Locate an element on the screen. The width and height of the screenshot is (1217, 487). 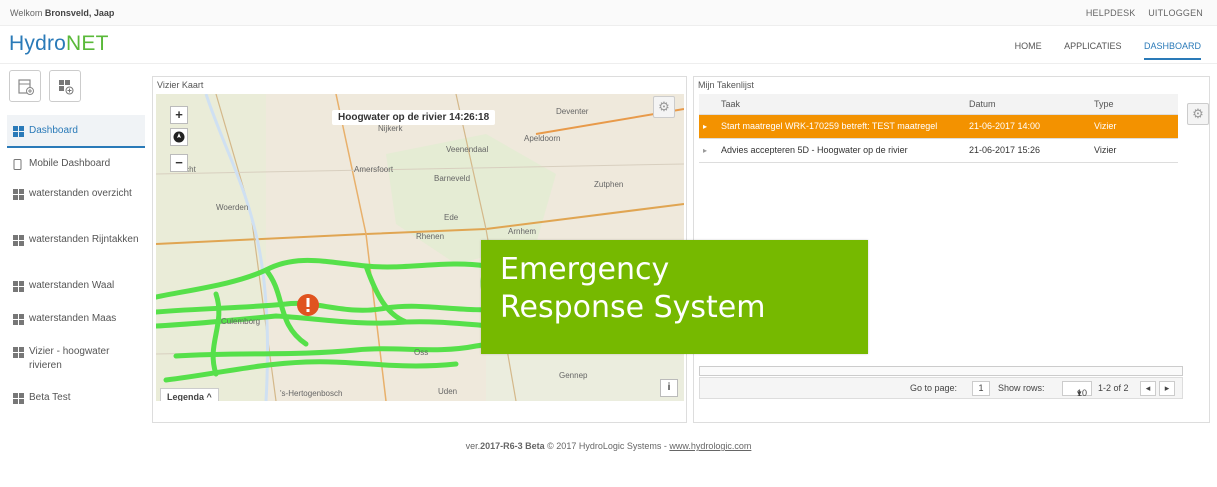
map-title: Hoogwater op de rivier 14:26:18 is located at coordinates (414, 117).